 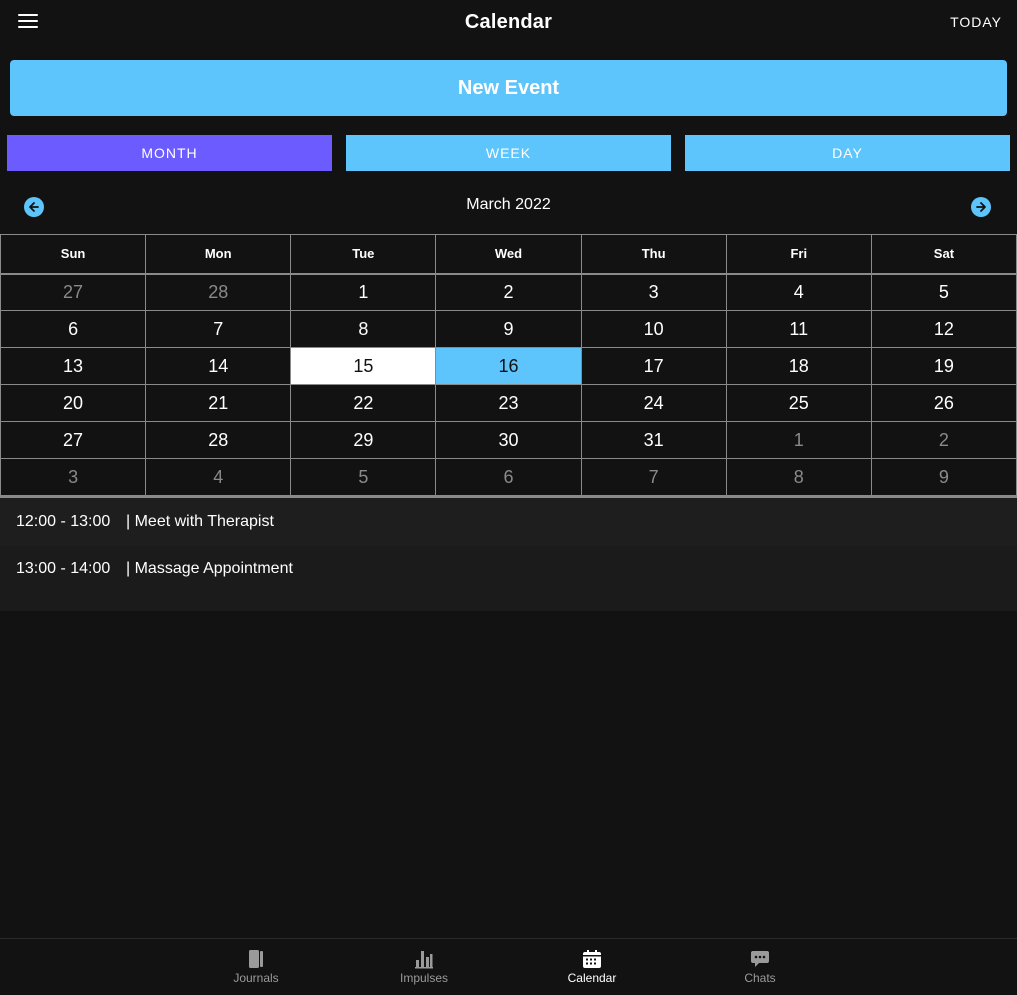 I want to click on weekday-header: Wed, so click(x=508, y=254).